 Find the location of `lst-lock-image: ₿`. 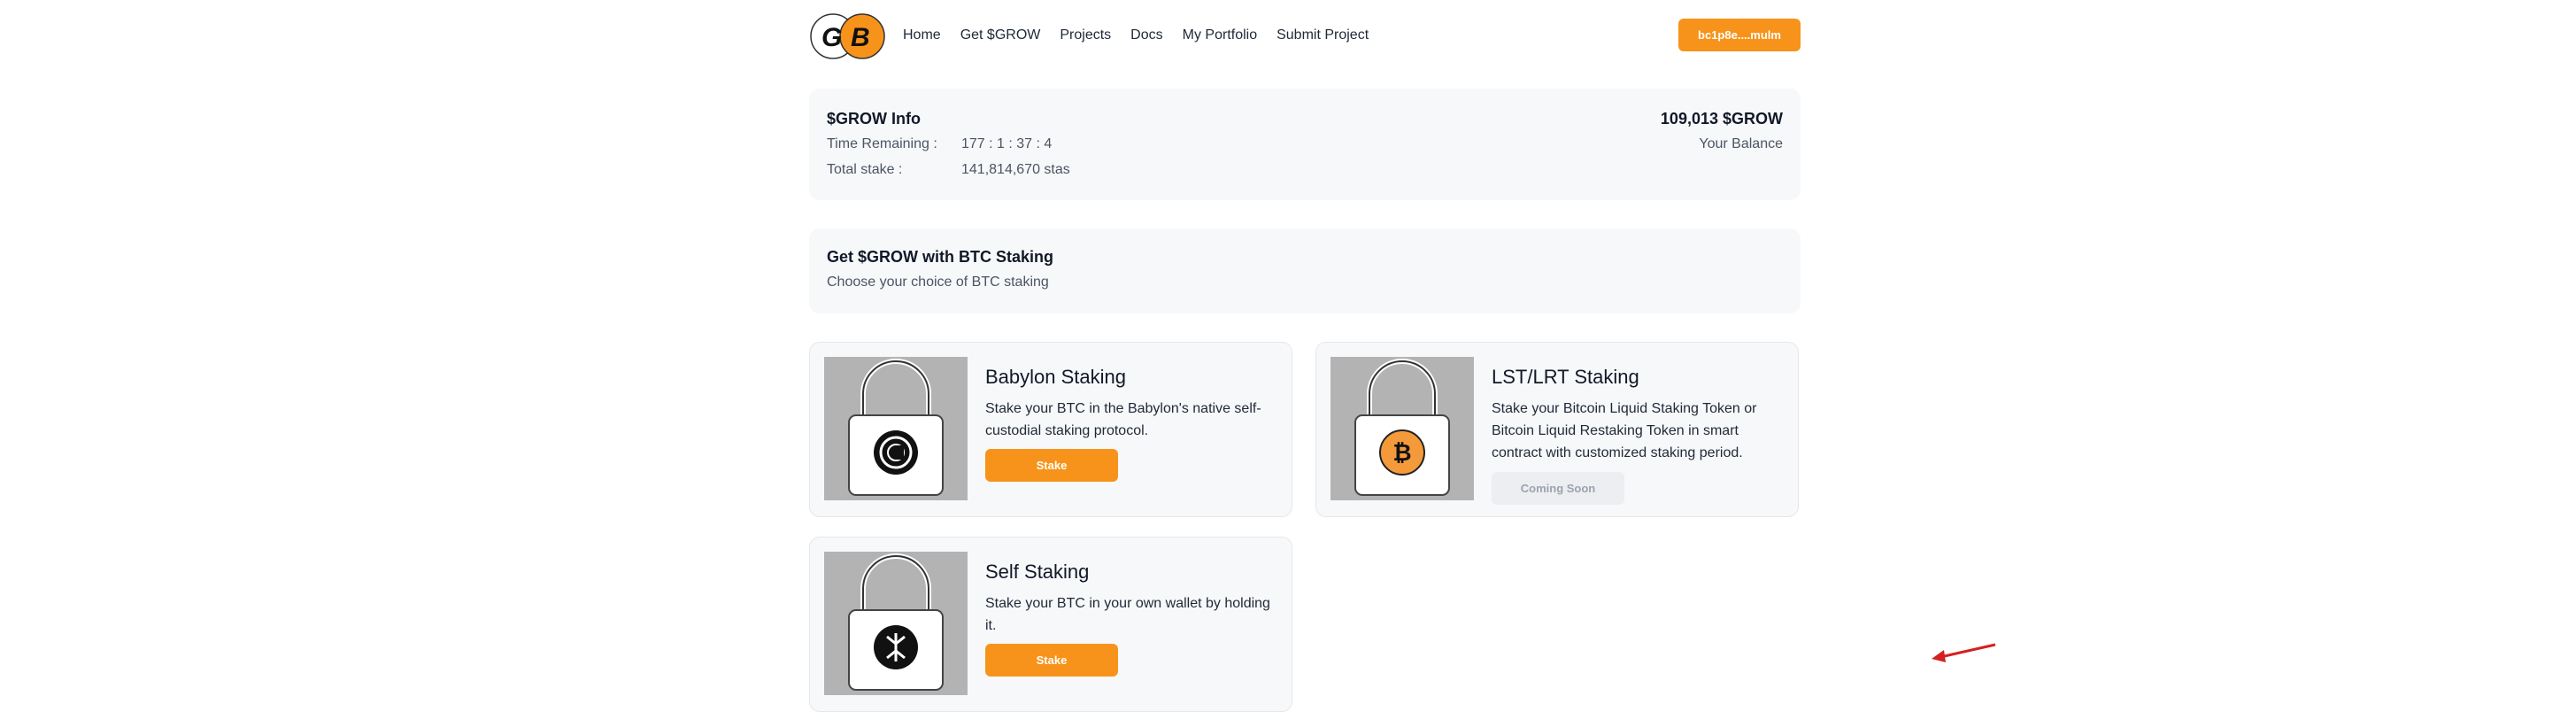

lst-lock-image: ₿ is located at coordinates (1402, 428).